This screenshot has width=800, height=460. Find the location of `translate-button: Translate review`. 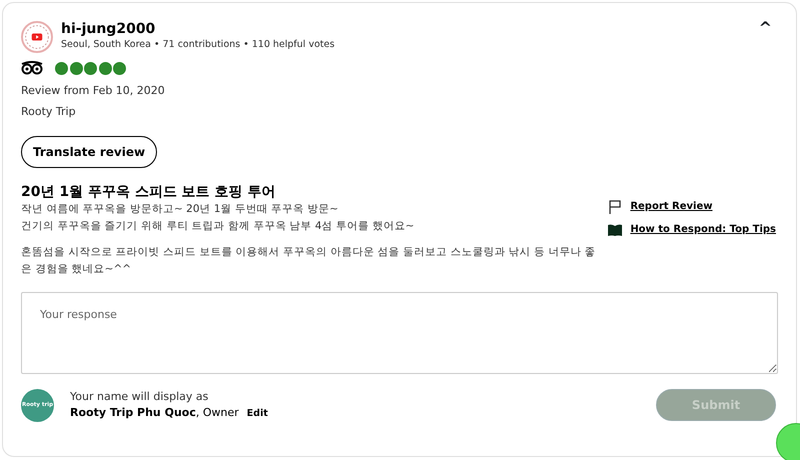

translate-button: Translate review is located at coordinates (89, 152).